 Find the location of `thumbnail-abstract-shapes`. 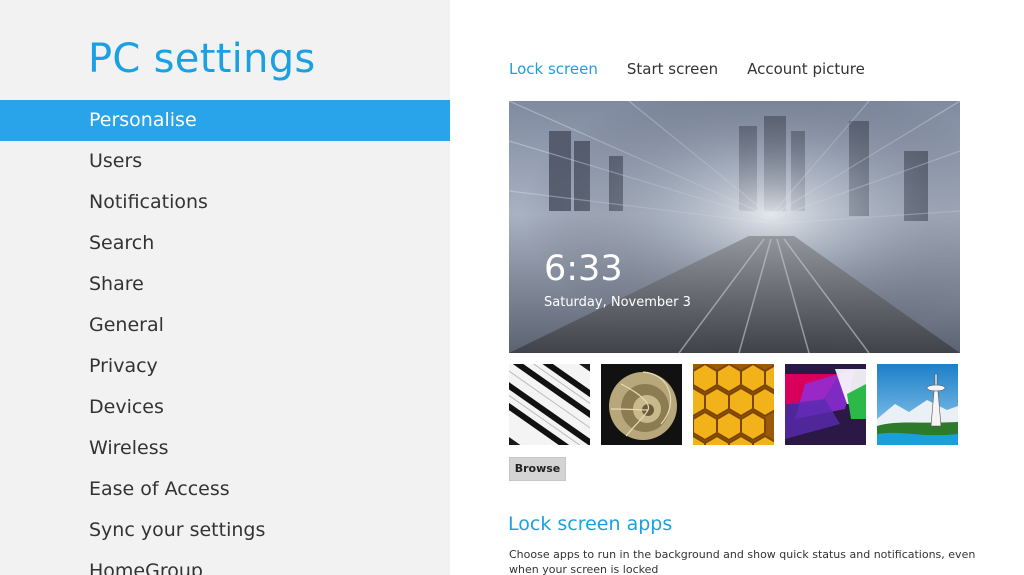

thumbnail-abstract-shapes is located at coordinates (825, 404).